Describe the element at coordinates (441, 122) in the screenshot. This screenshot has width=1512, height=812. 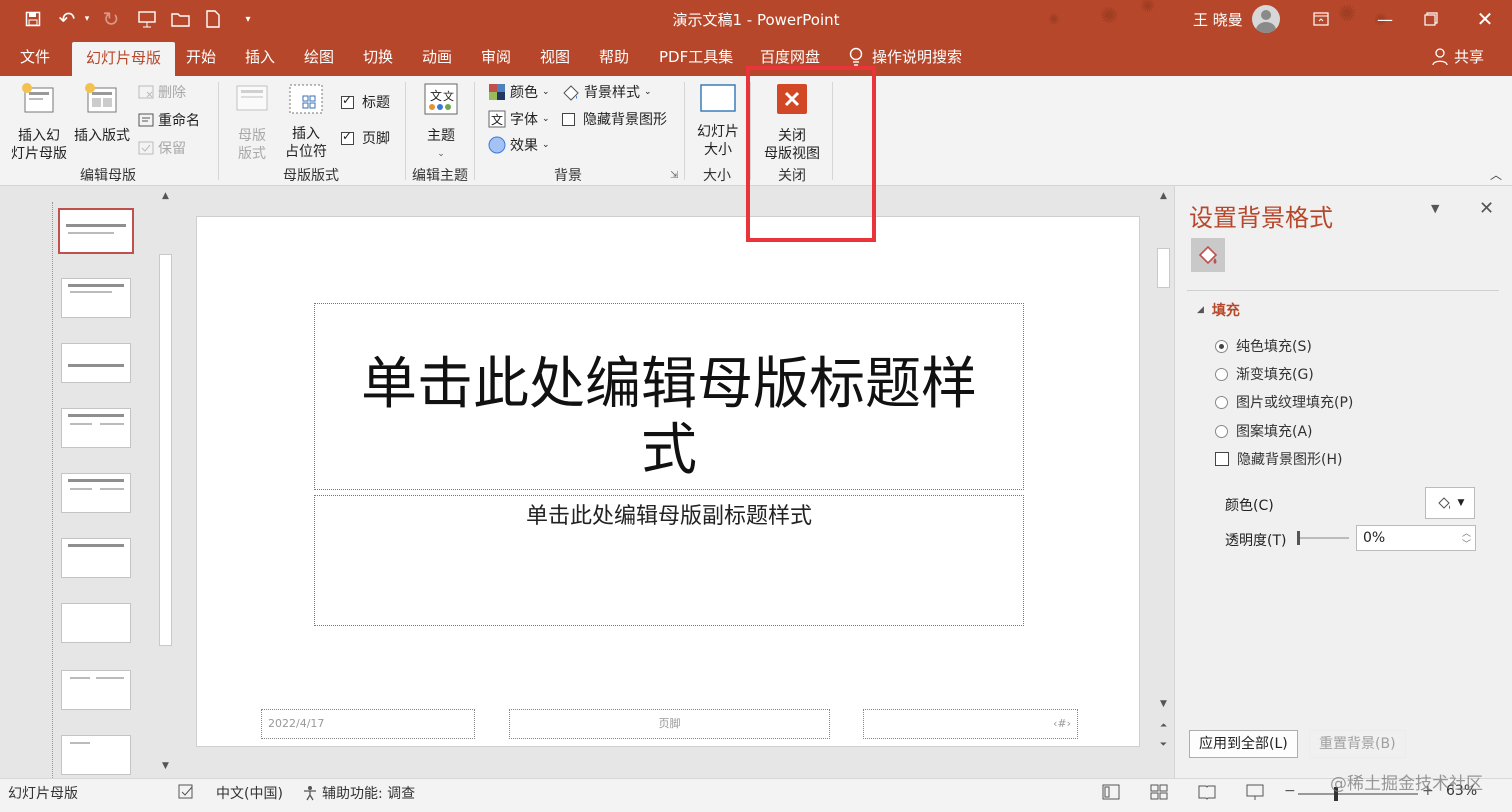
I see `themes-button: 文文 主题 ⌄` at that location.